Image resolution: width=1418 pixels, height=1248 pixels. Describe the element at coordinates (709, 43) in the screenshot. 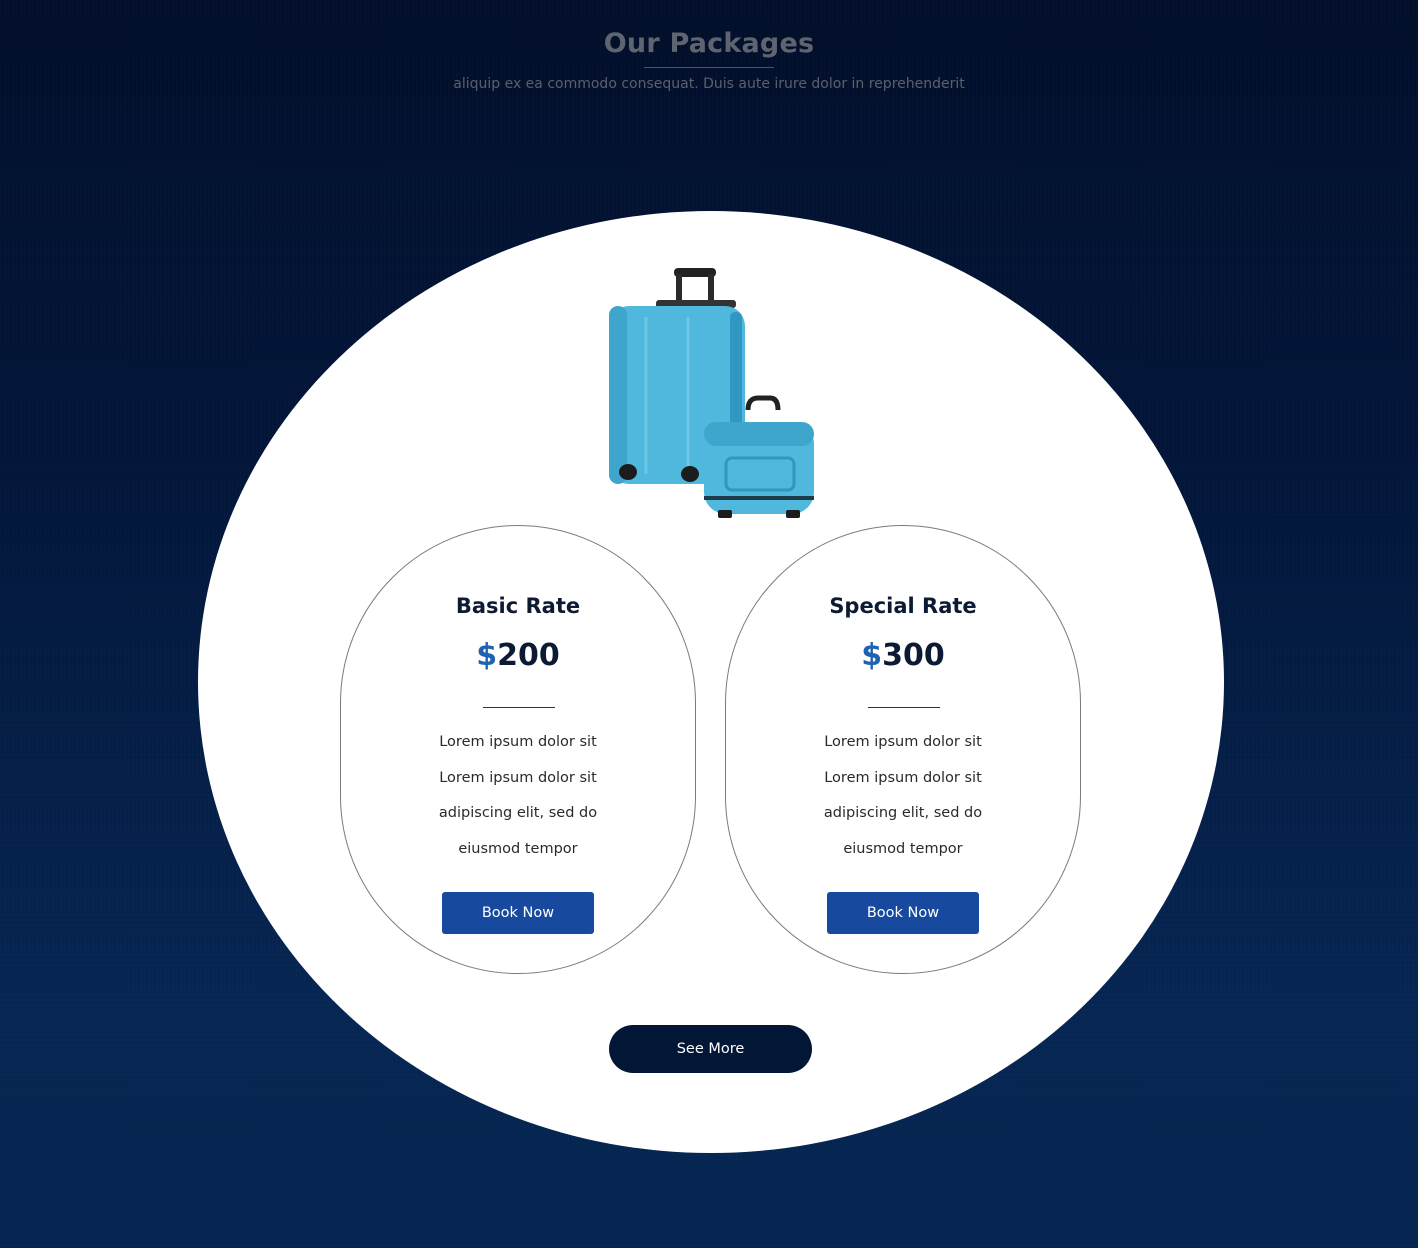

I see `section-title: Our Packages` at that location.